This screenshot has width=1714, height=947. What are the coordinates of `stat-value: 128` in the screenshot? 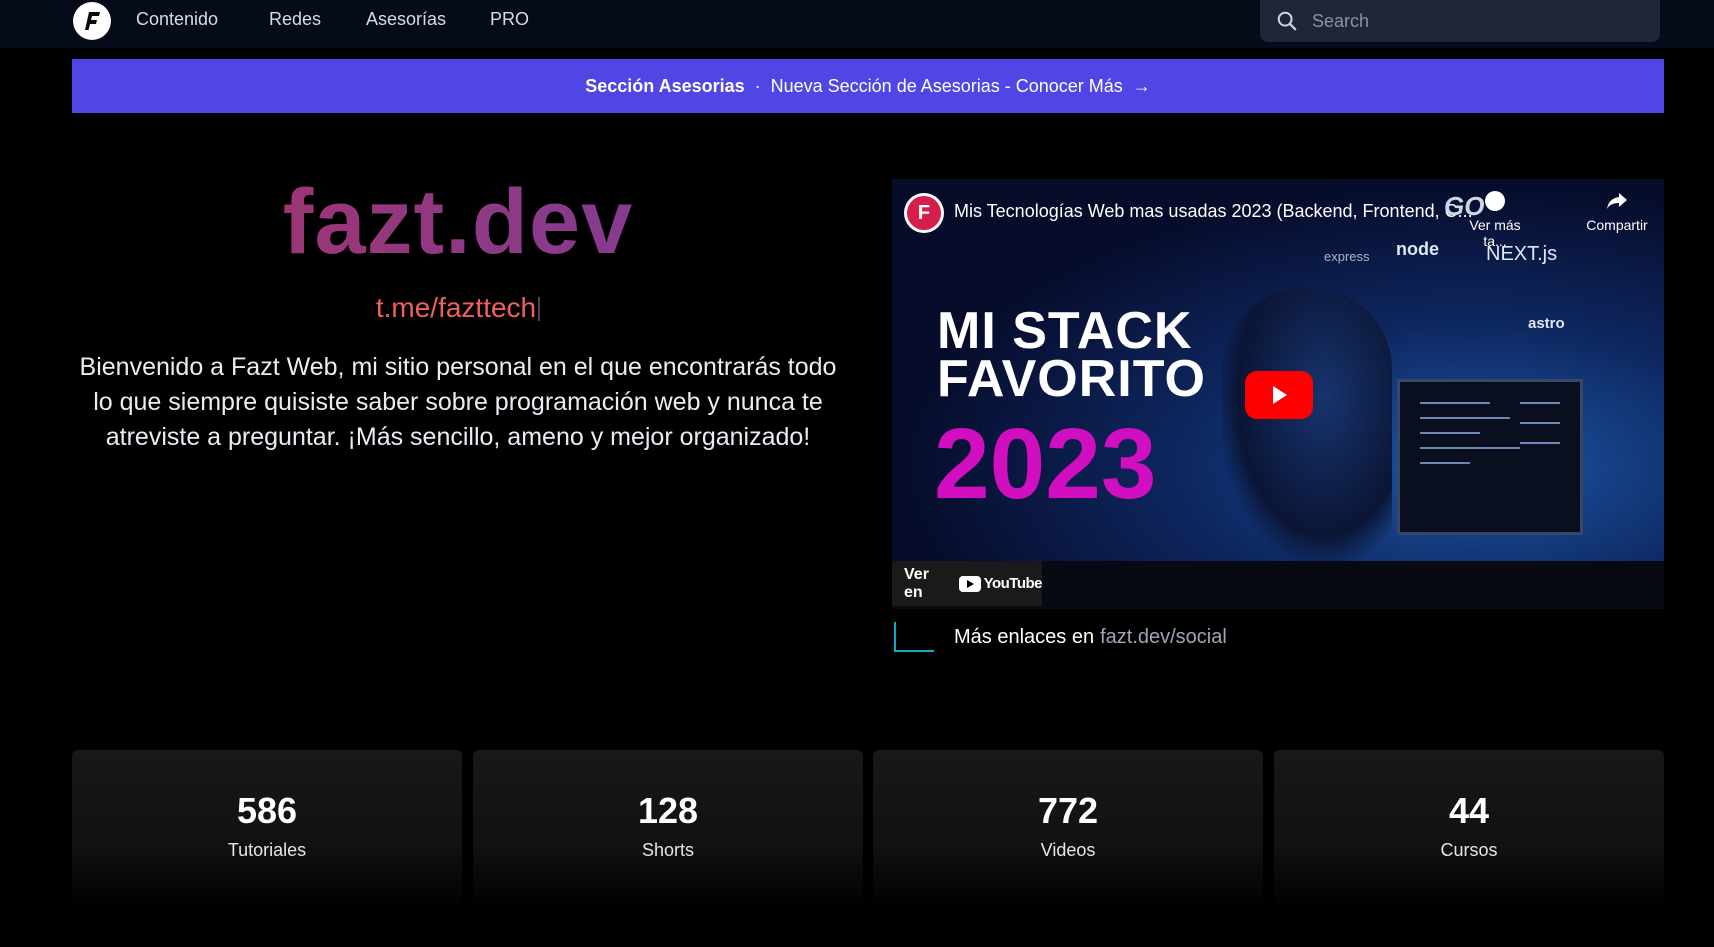 It's located at (668, 810).